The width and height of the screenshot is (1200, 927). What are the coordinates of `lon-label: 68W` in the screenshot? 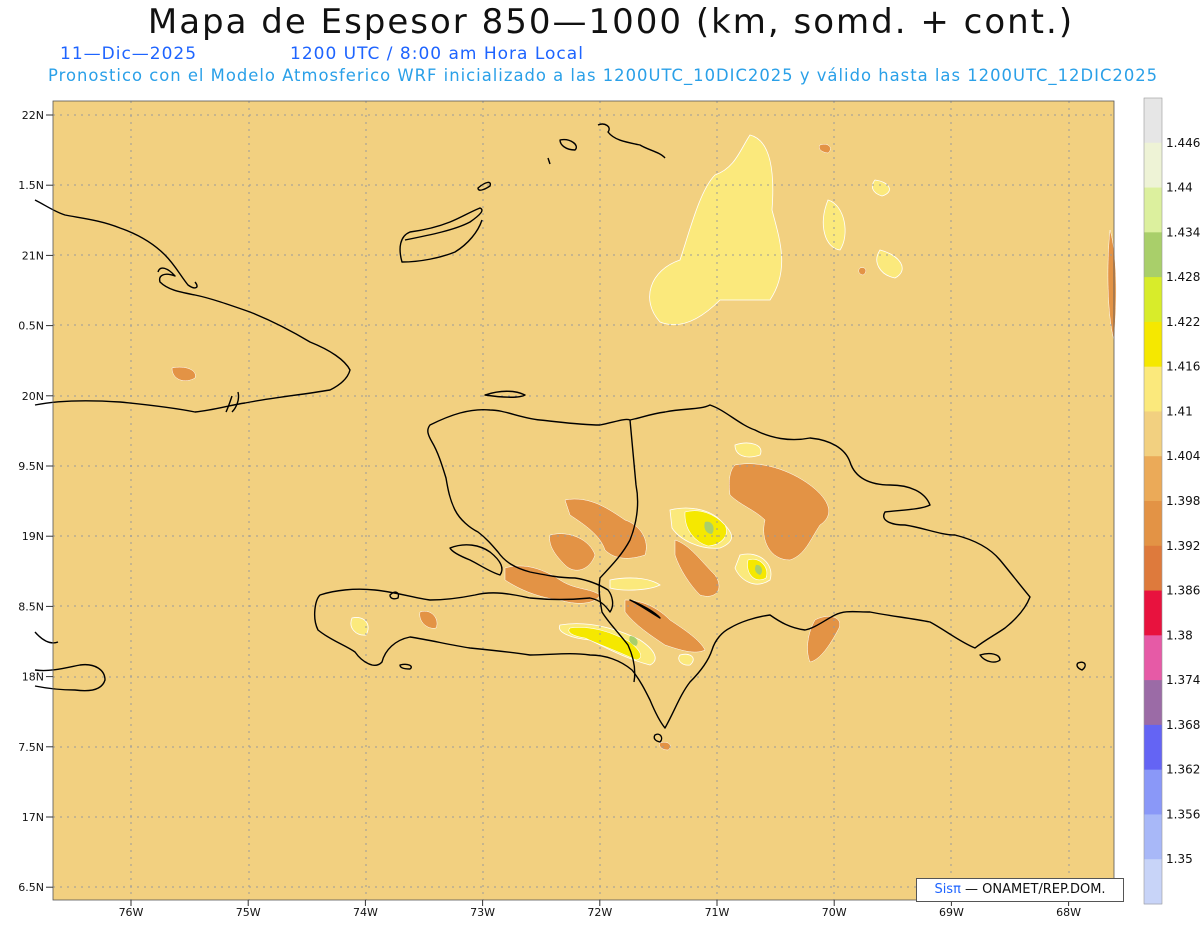 It's located at (1068, 912).